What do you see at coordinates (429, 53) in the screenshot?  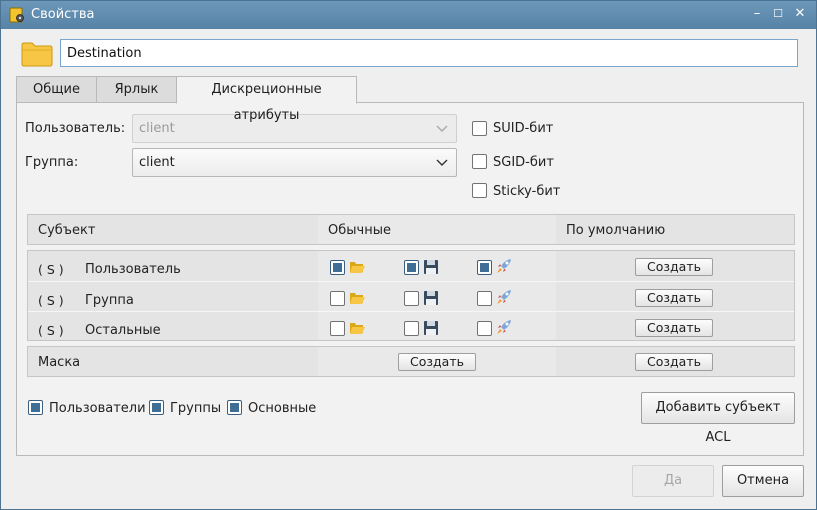 I see `file-name-input` at bounding box center [429, 53].